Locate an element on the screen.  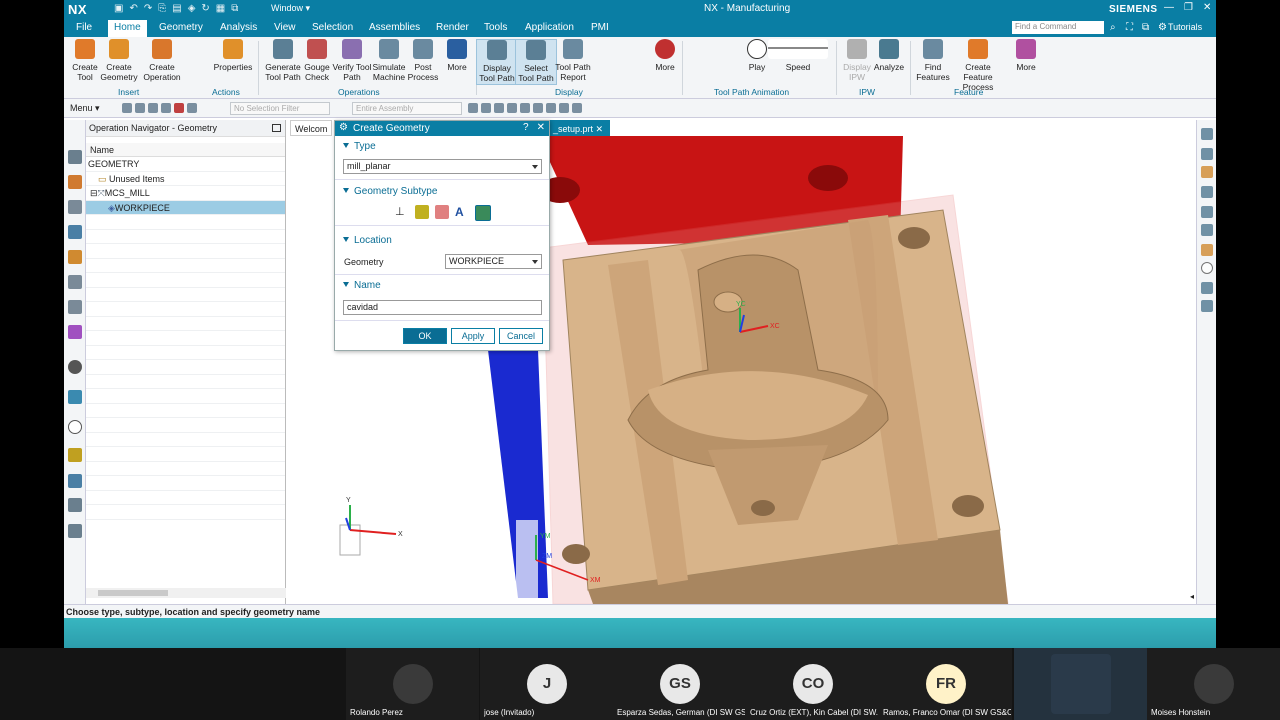
tab-tools: Tools is located at coordinates (495, 27).